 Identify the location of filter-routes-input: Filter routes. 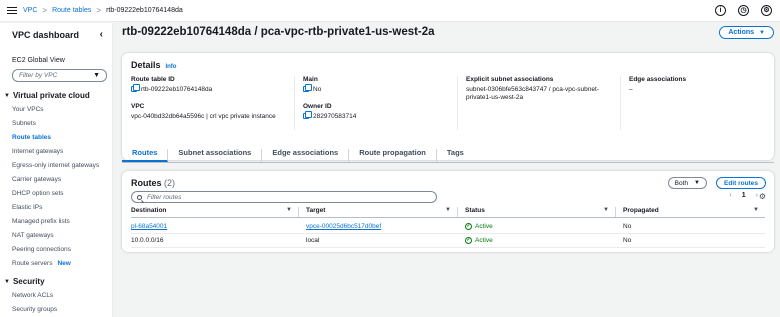
(284, 197).